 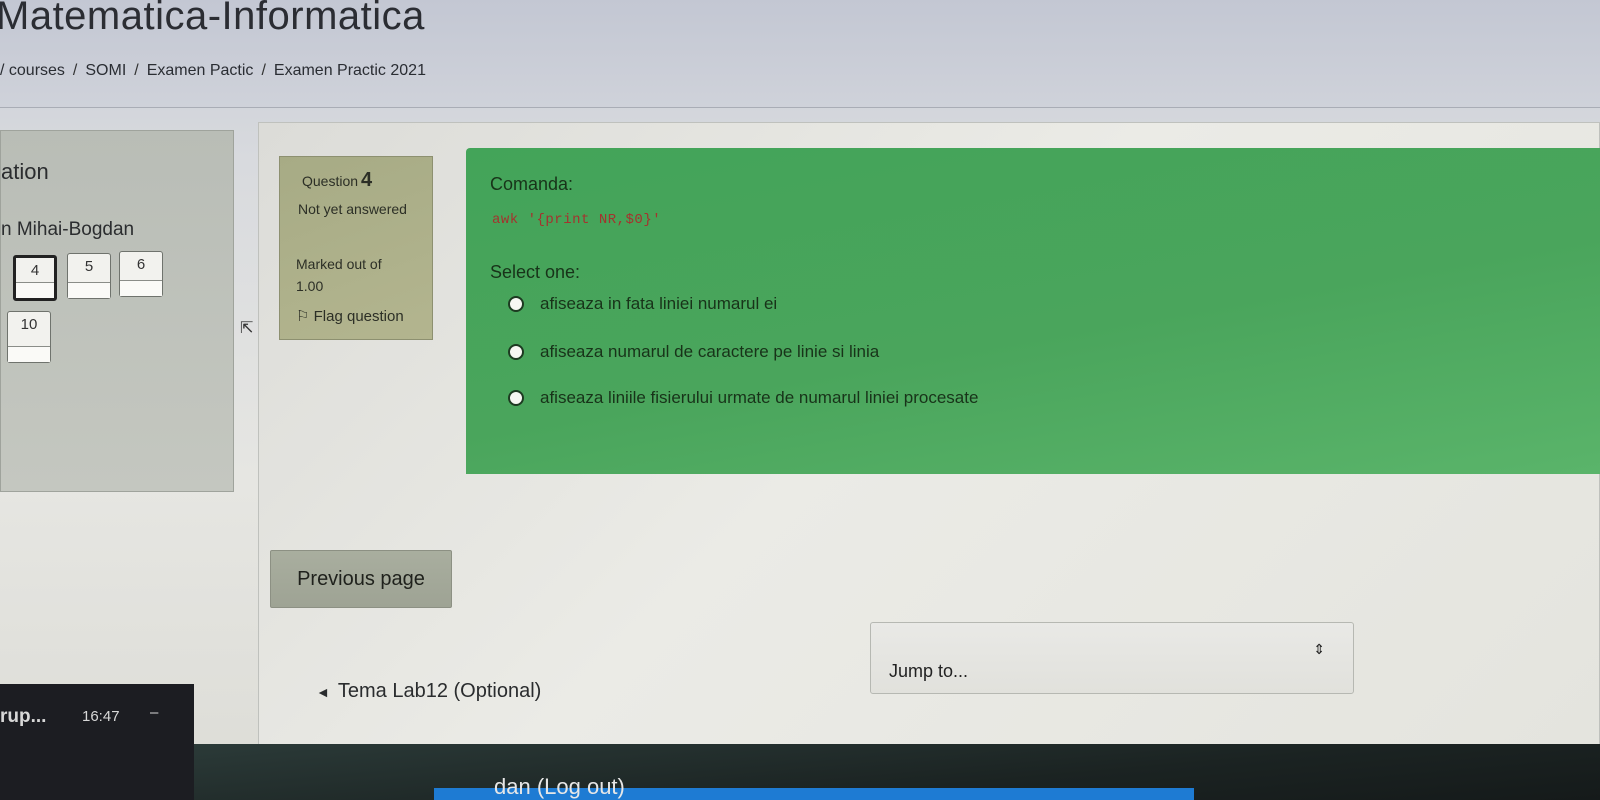 What do you see at coordinates (361, 579) in the screenshot?
I see `previous-page-button: Previous page` at bounding box center [361, 579].